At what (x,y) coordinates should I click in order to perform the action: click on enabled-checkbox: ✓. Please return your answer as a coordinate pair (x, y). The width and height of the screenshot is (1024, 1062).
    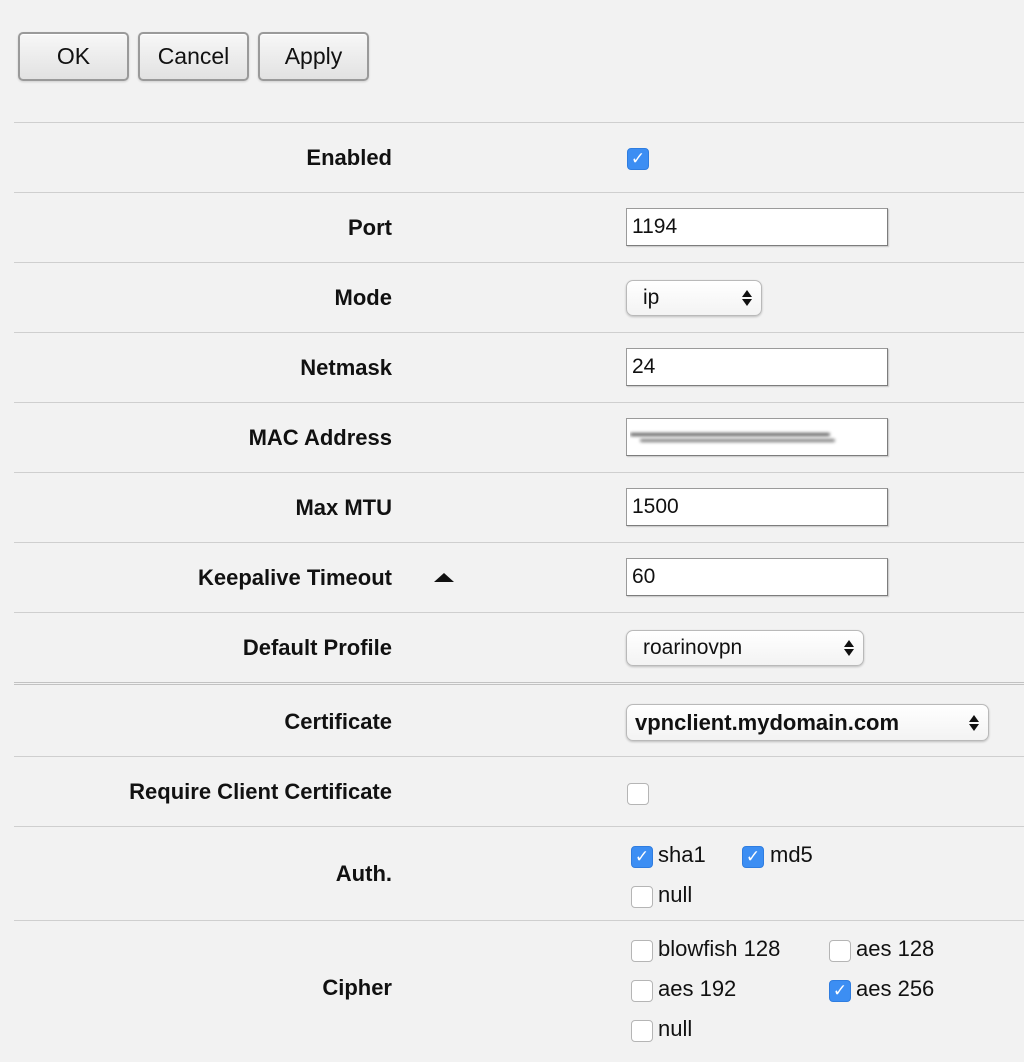
    Looking at the image, I should click on (638, 159).